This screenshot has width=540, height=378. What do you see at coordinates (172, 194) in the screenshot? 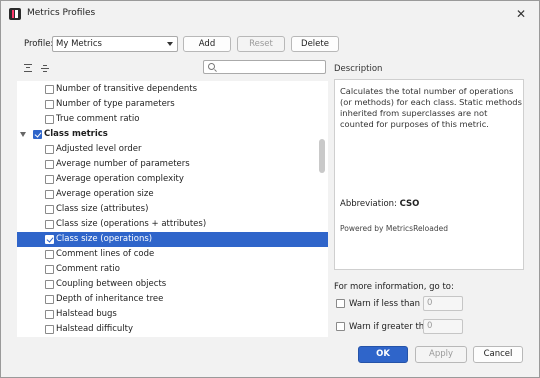
I see `tree-row: Average operation size` at bounding box center [172, 194].